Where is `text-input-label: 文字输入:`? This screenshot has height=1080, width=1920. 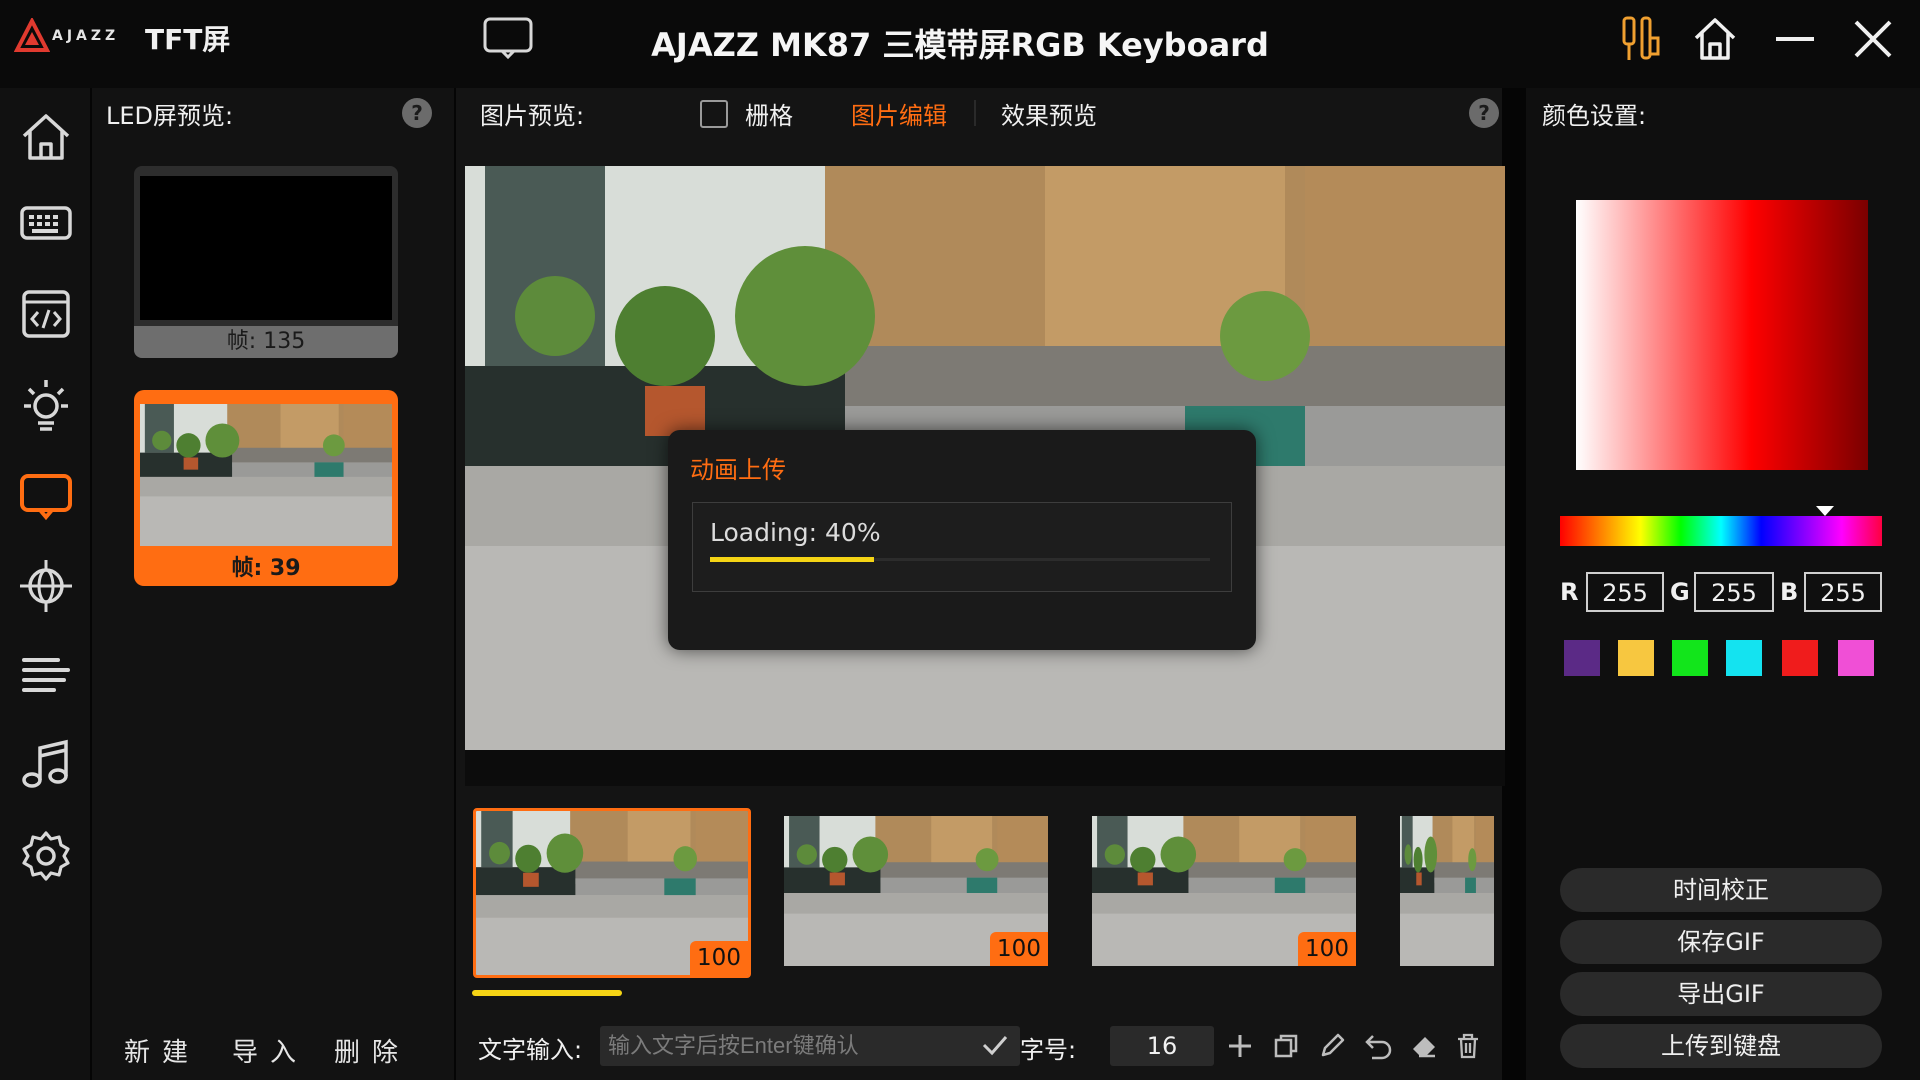 text-input-label: 文字输入: is located at coordinates (530, 1050).